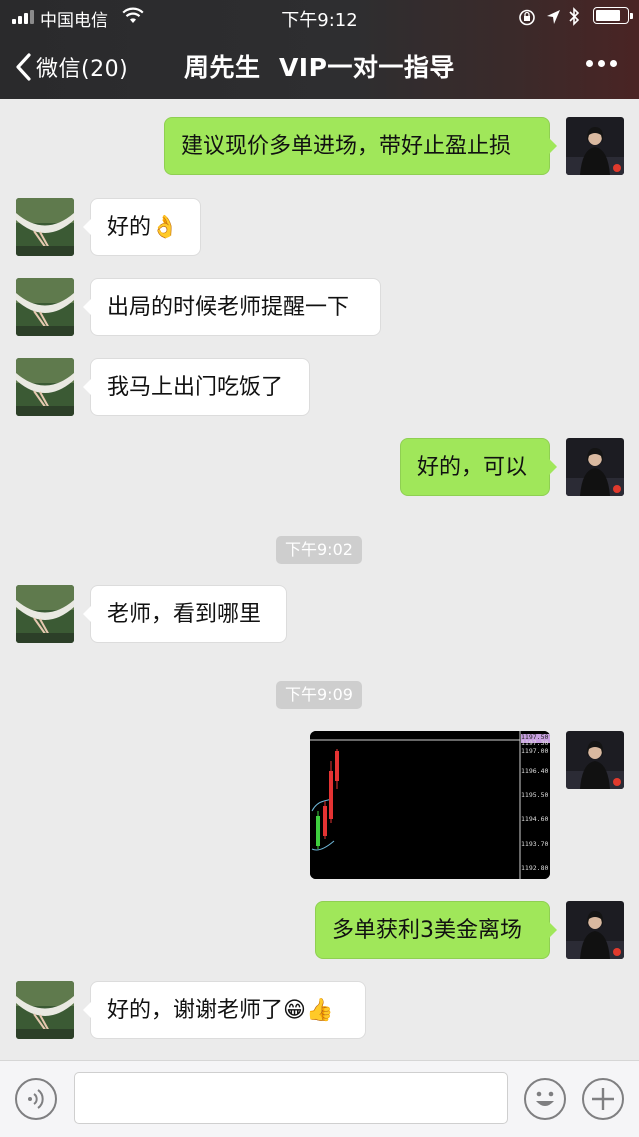 This screenshot has height=1137, width=639. Describe the element at coordinates (436, 930) in the screenshot. I see `message-bubble: 多单获利3美金离场` at that location.